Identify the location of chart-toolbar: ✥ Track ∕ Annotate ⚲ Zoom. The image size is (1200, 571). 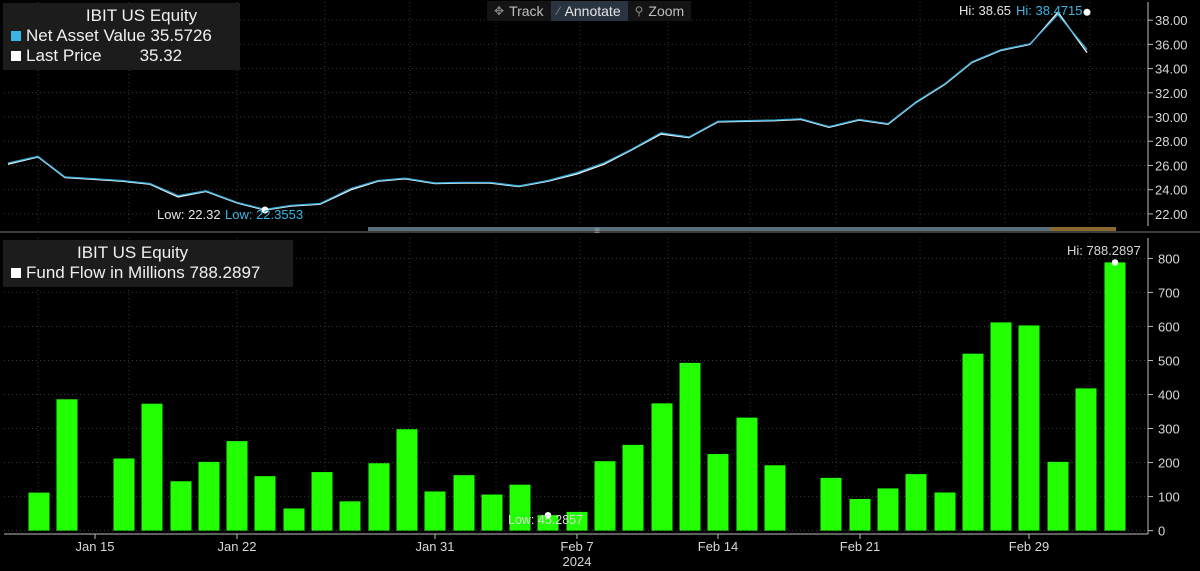
(589, 11).